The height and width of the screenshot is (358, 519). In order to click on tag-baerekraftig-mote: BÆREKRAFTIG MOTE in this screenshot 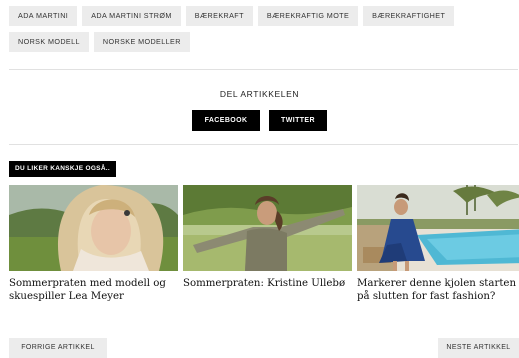, I will do `click(308, 16)`.